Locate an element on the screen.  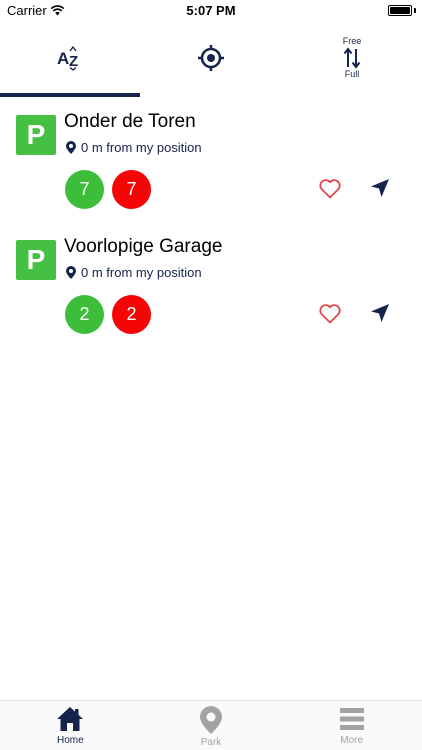
svg-text: A is located at coordinates (63, 58).